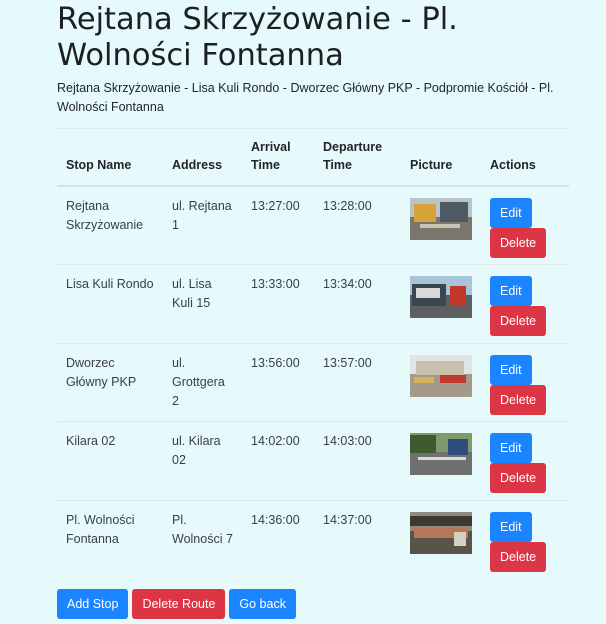 The width and height of the screenshot is (606, 624). I want to click on add-stop-button: Add Stop, so click(93, 604).